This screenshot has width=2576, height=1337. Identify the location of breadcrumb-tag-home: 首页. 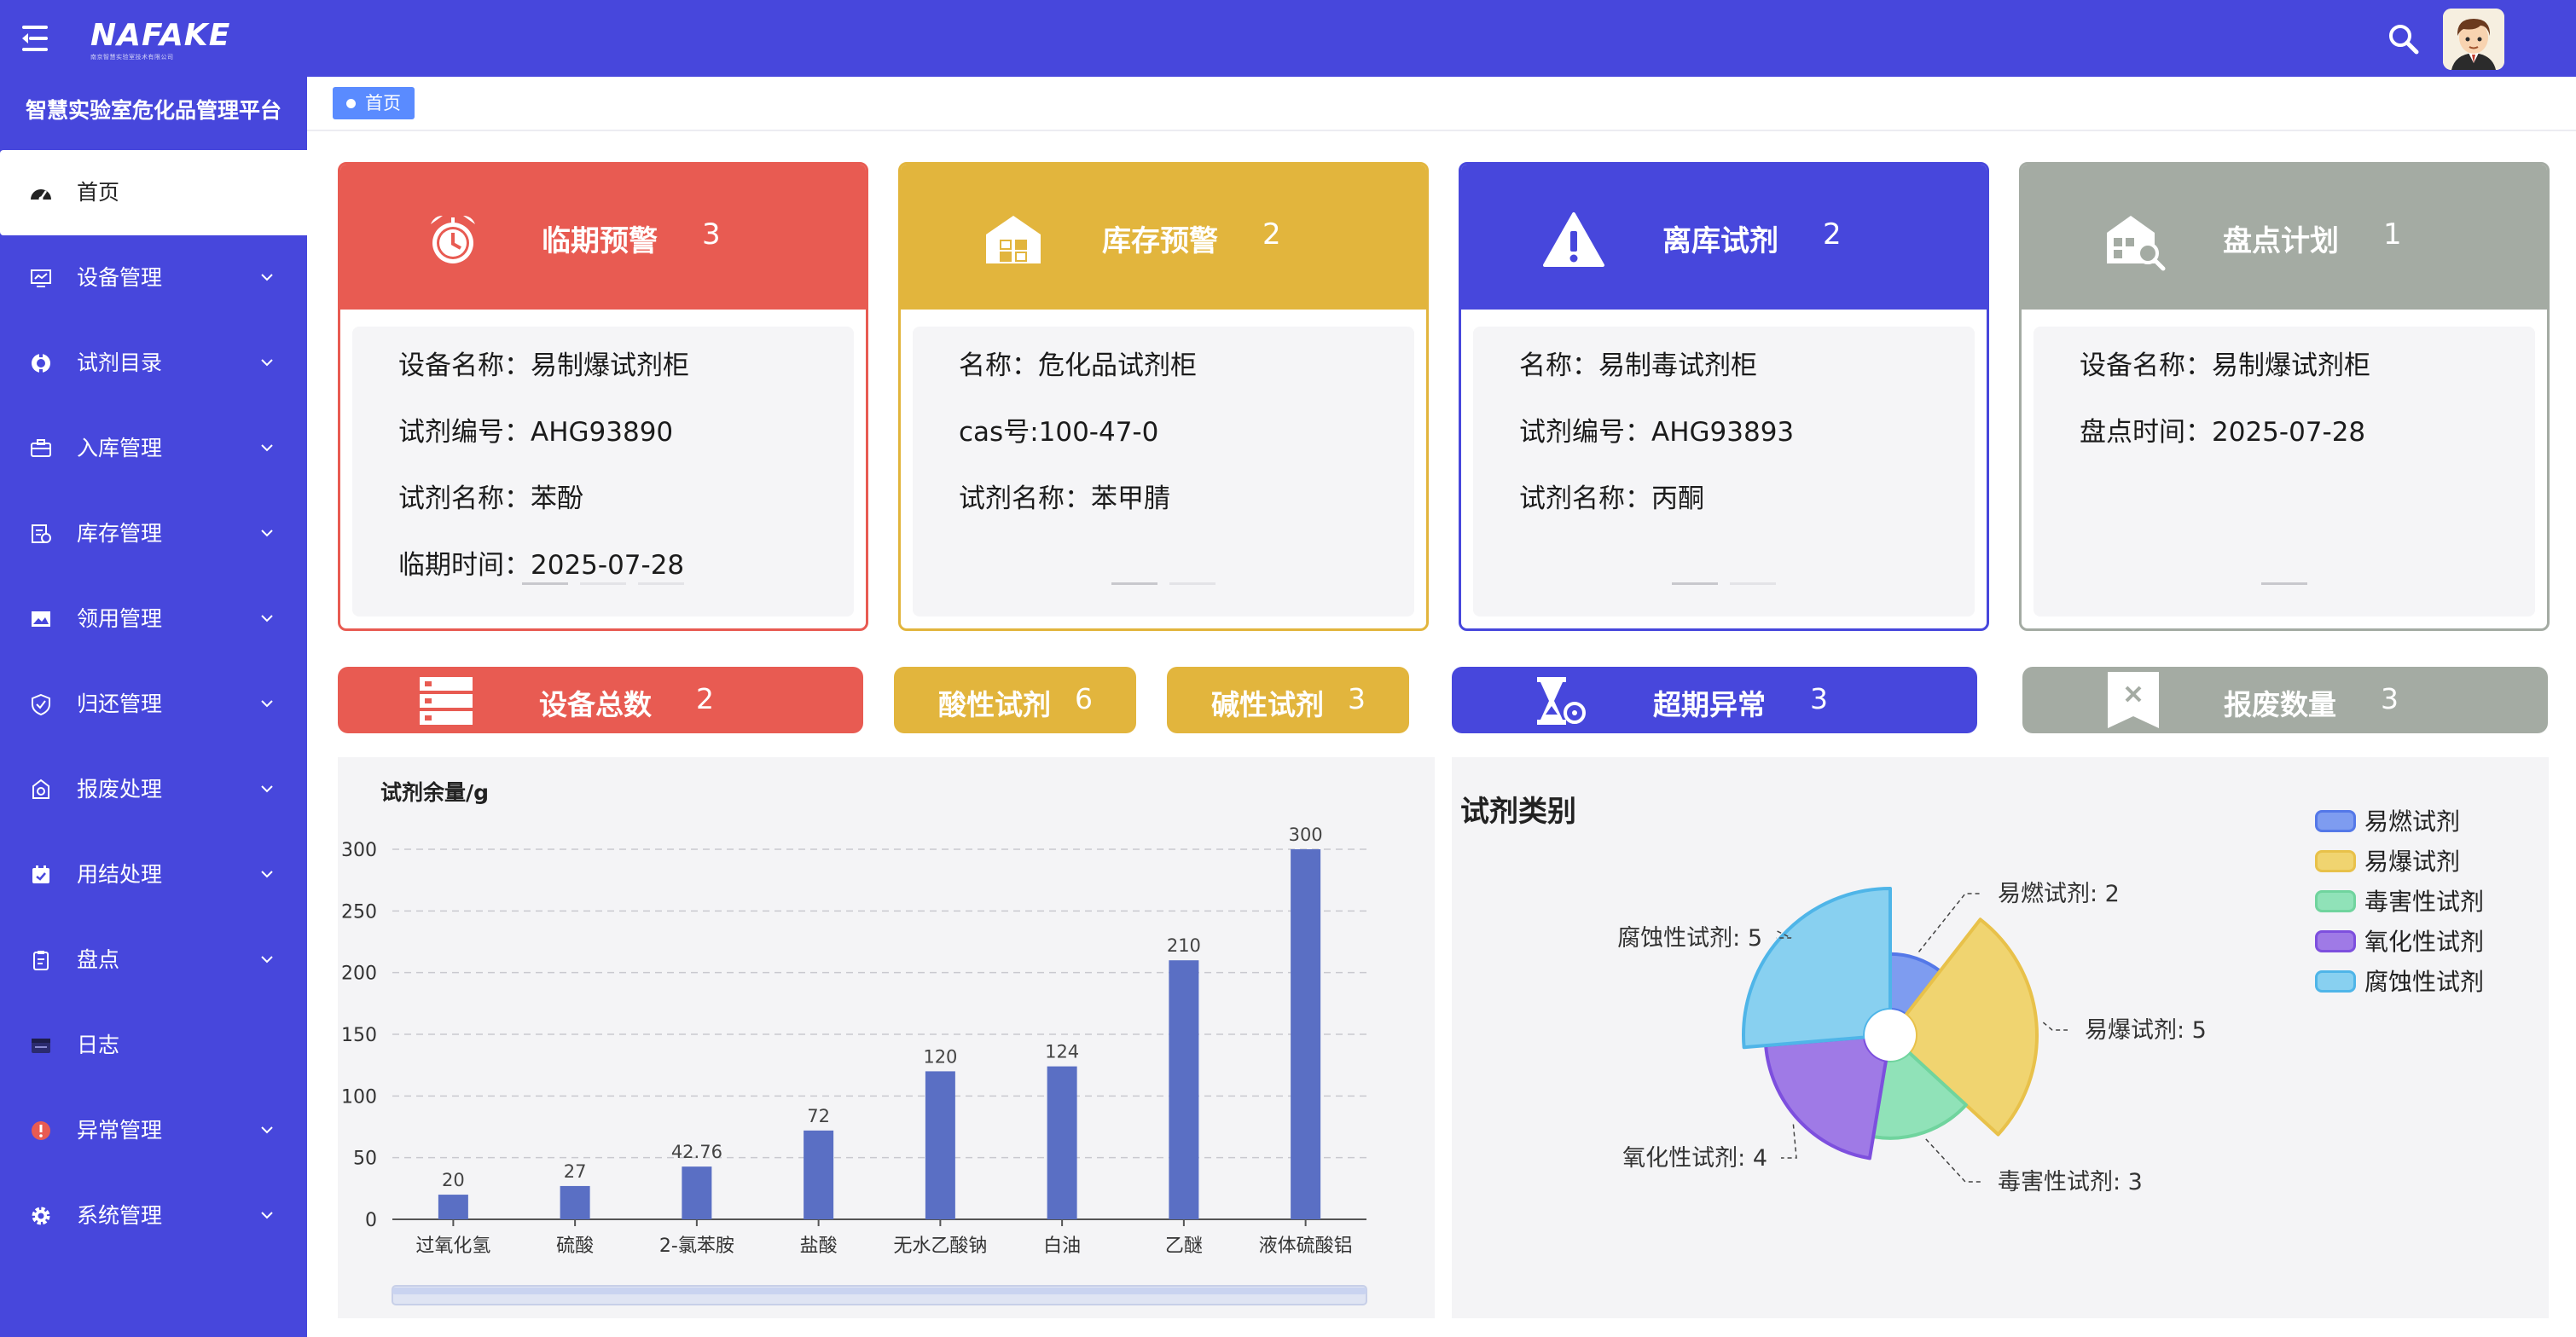
(374, 103).